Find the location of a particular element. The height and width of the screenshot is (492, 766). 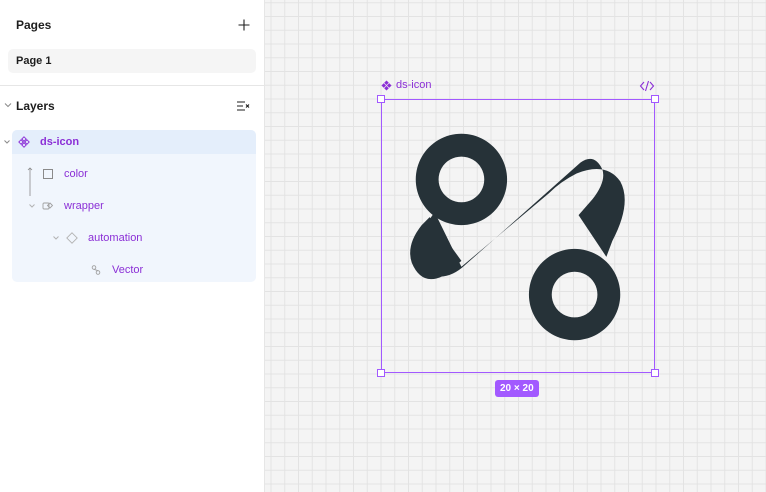

layer-row-ds-icon: ds-icon is located at coordinates (134, 142).